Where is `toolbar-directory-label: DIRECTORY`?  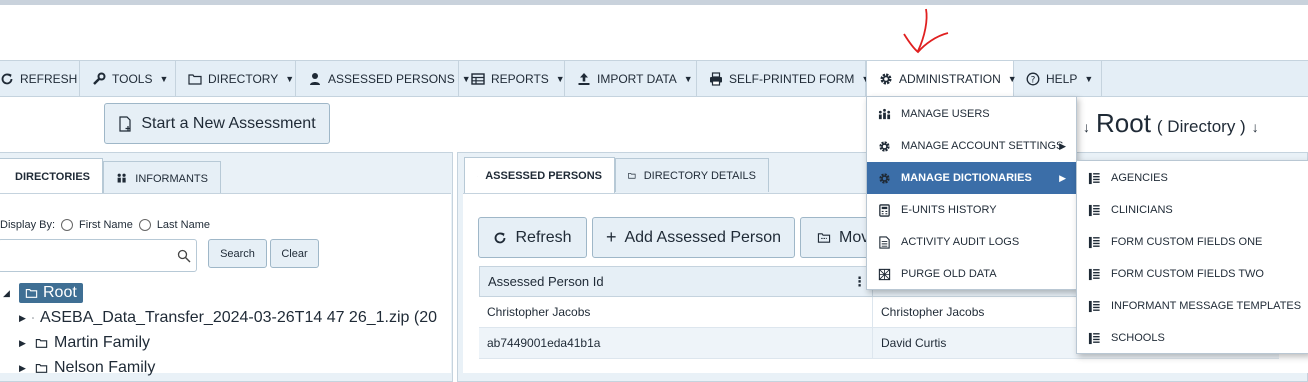
toolbar-directory-label: DIRECTORY is located at coordinates (243, 79).